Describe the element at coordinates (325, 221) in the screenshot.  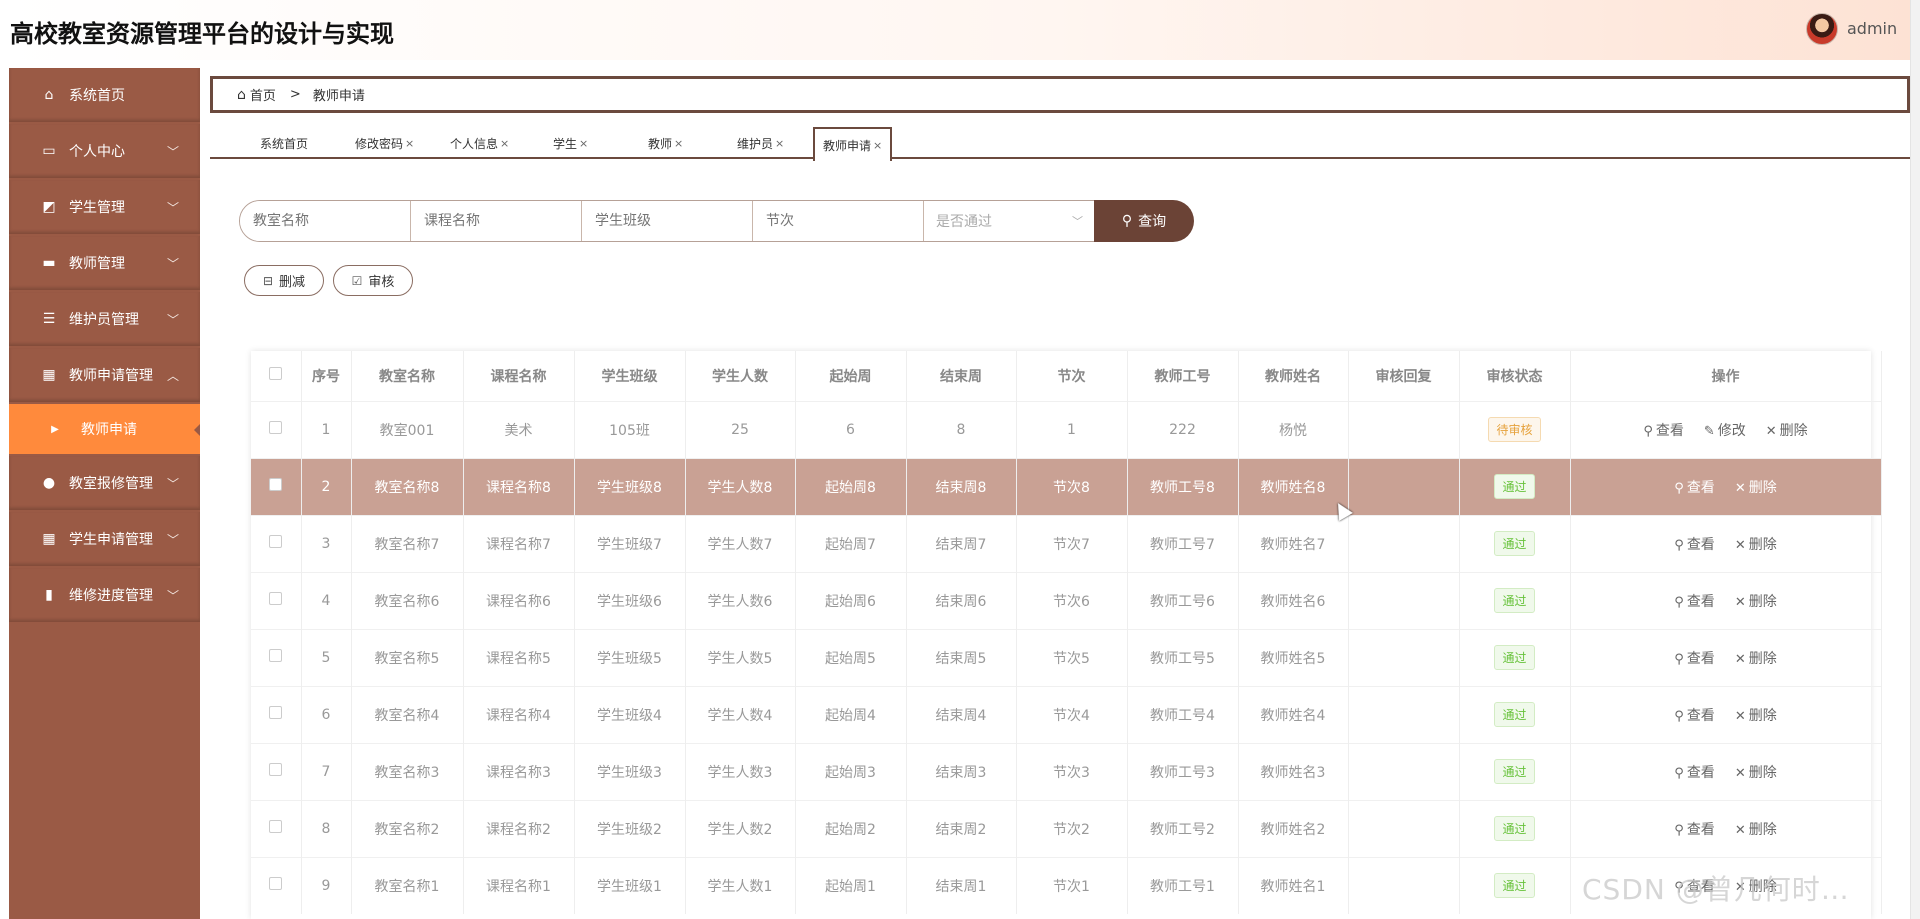
I see `classroom-name-input` at that location.